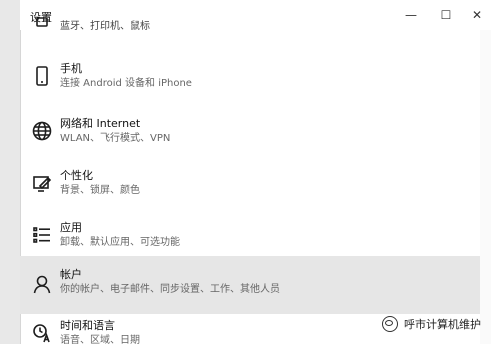 This screenshot has width=491, height=350. I want to click on personalization-icon, so click(42, 183).